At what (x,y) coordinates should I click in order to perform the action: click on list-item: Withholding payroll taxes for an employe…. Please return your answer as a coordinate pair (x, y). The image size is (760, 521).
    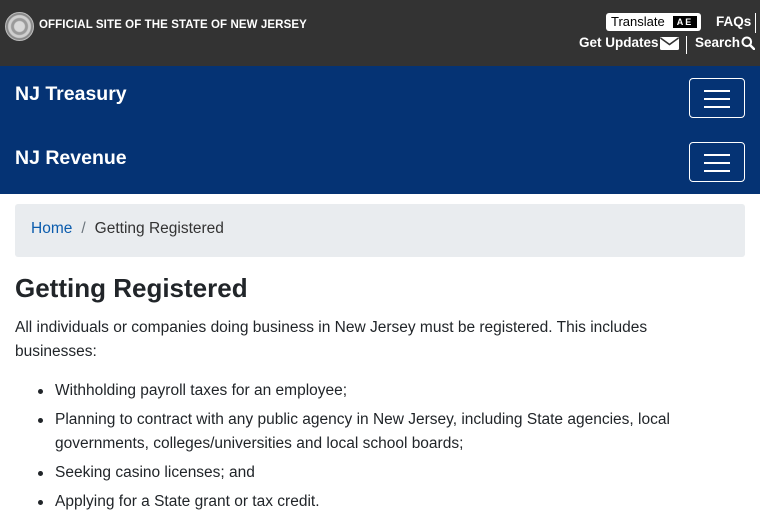
    Looking at the image, I should click on (380, 391).